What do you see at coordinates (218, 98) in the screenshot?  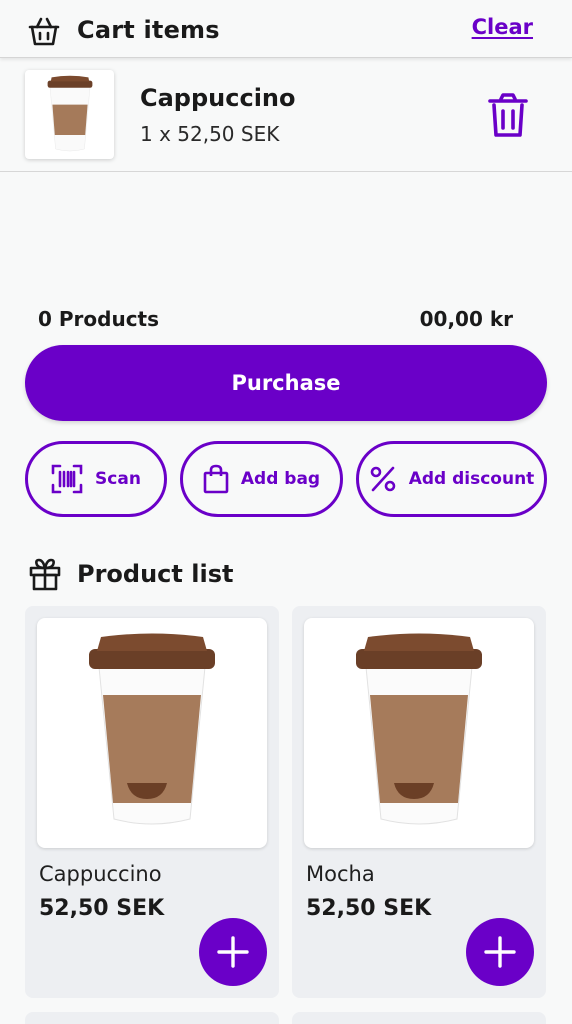 I see `cart-item-name: Cappuccino` at bounding box center [218, 98].